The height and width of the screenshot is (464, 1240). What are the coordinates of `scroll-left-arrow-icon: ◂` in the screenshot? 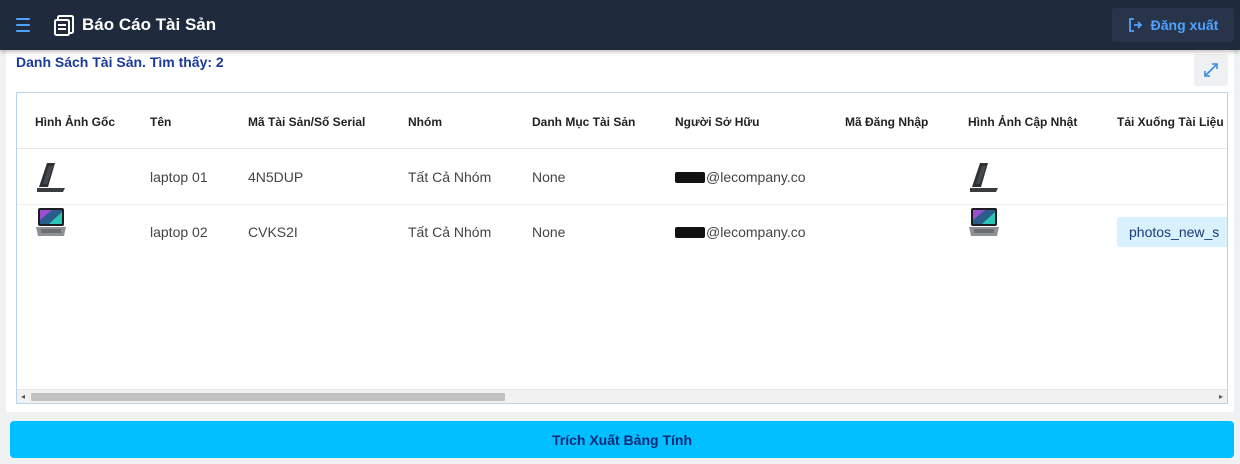 It's located at (23, 396).